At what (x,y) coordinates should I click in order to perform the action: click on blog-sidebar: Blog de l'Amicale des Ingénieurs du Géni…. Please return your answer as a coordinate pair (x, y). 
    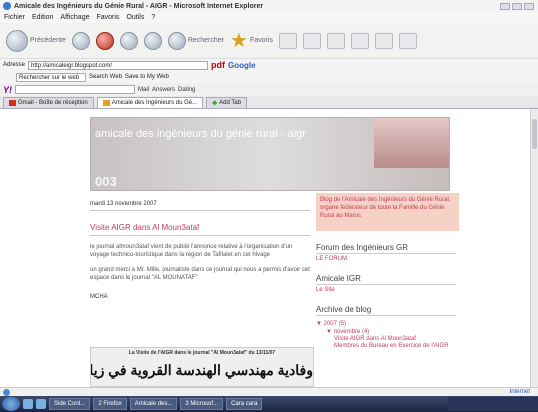
    Looking at the image, I should click on (388, 290).